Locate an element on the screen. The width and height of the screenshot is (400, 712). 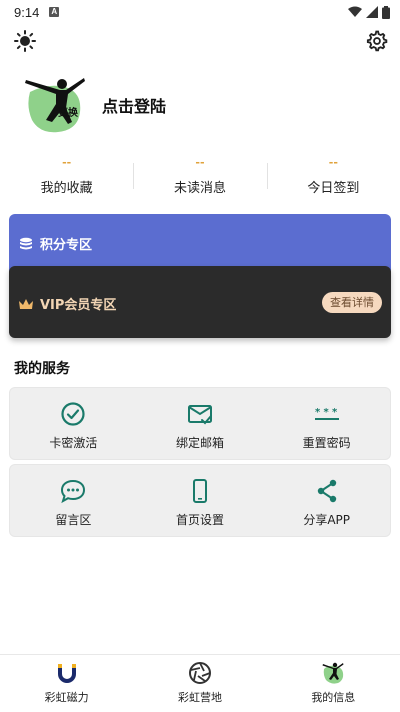
status-time: 9:14 is located at coordinates (27, 12).